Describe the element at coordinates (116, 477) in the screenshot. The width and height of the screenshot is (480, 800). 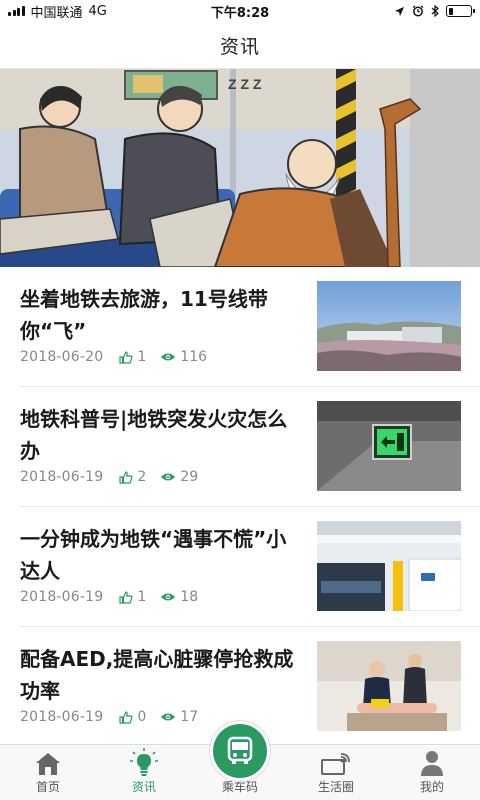
I see `news-meta: 2018-06-19 2 29` at that location.